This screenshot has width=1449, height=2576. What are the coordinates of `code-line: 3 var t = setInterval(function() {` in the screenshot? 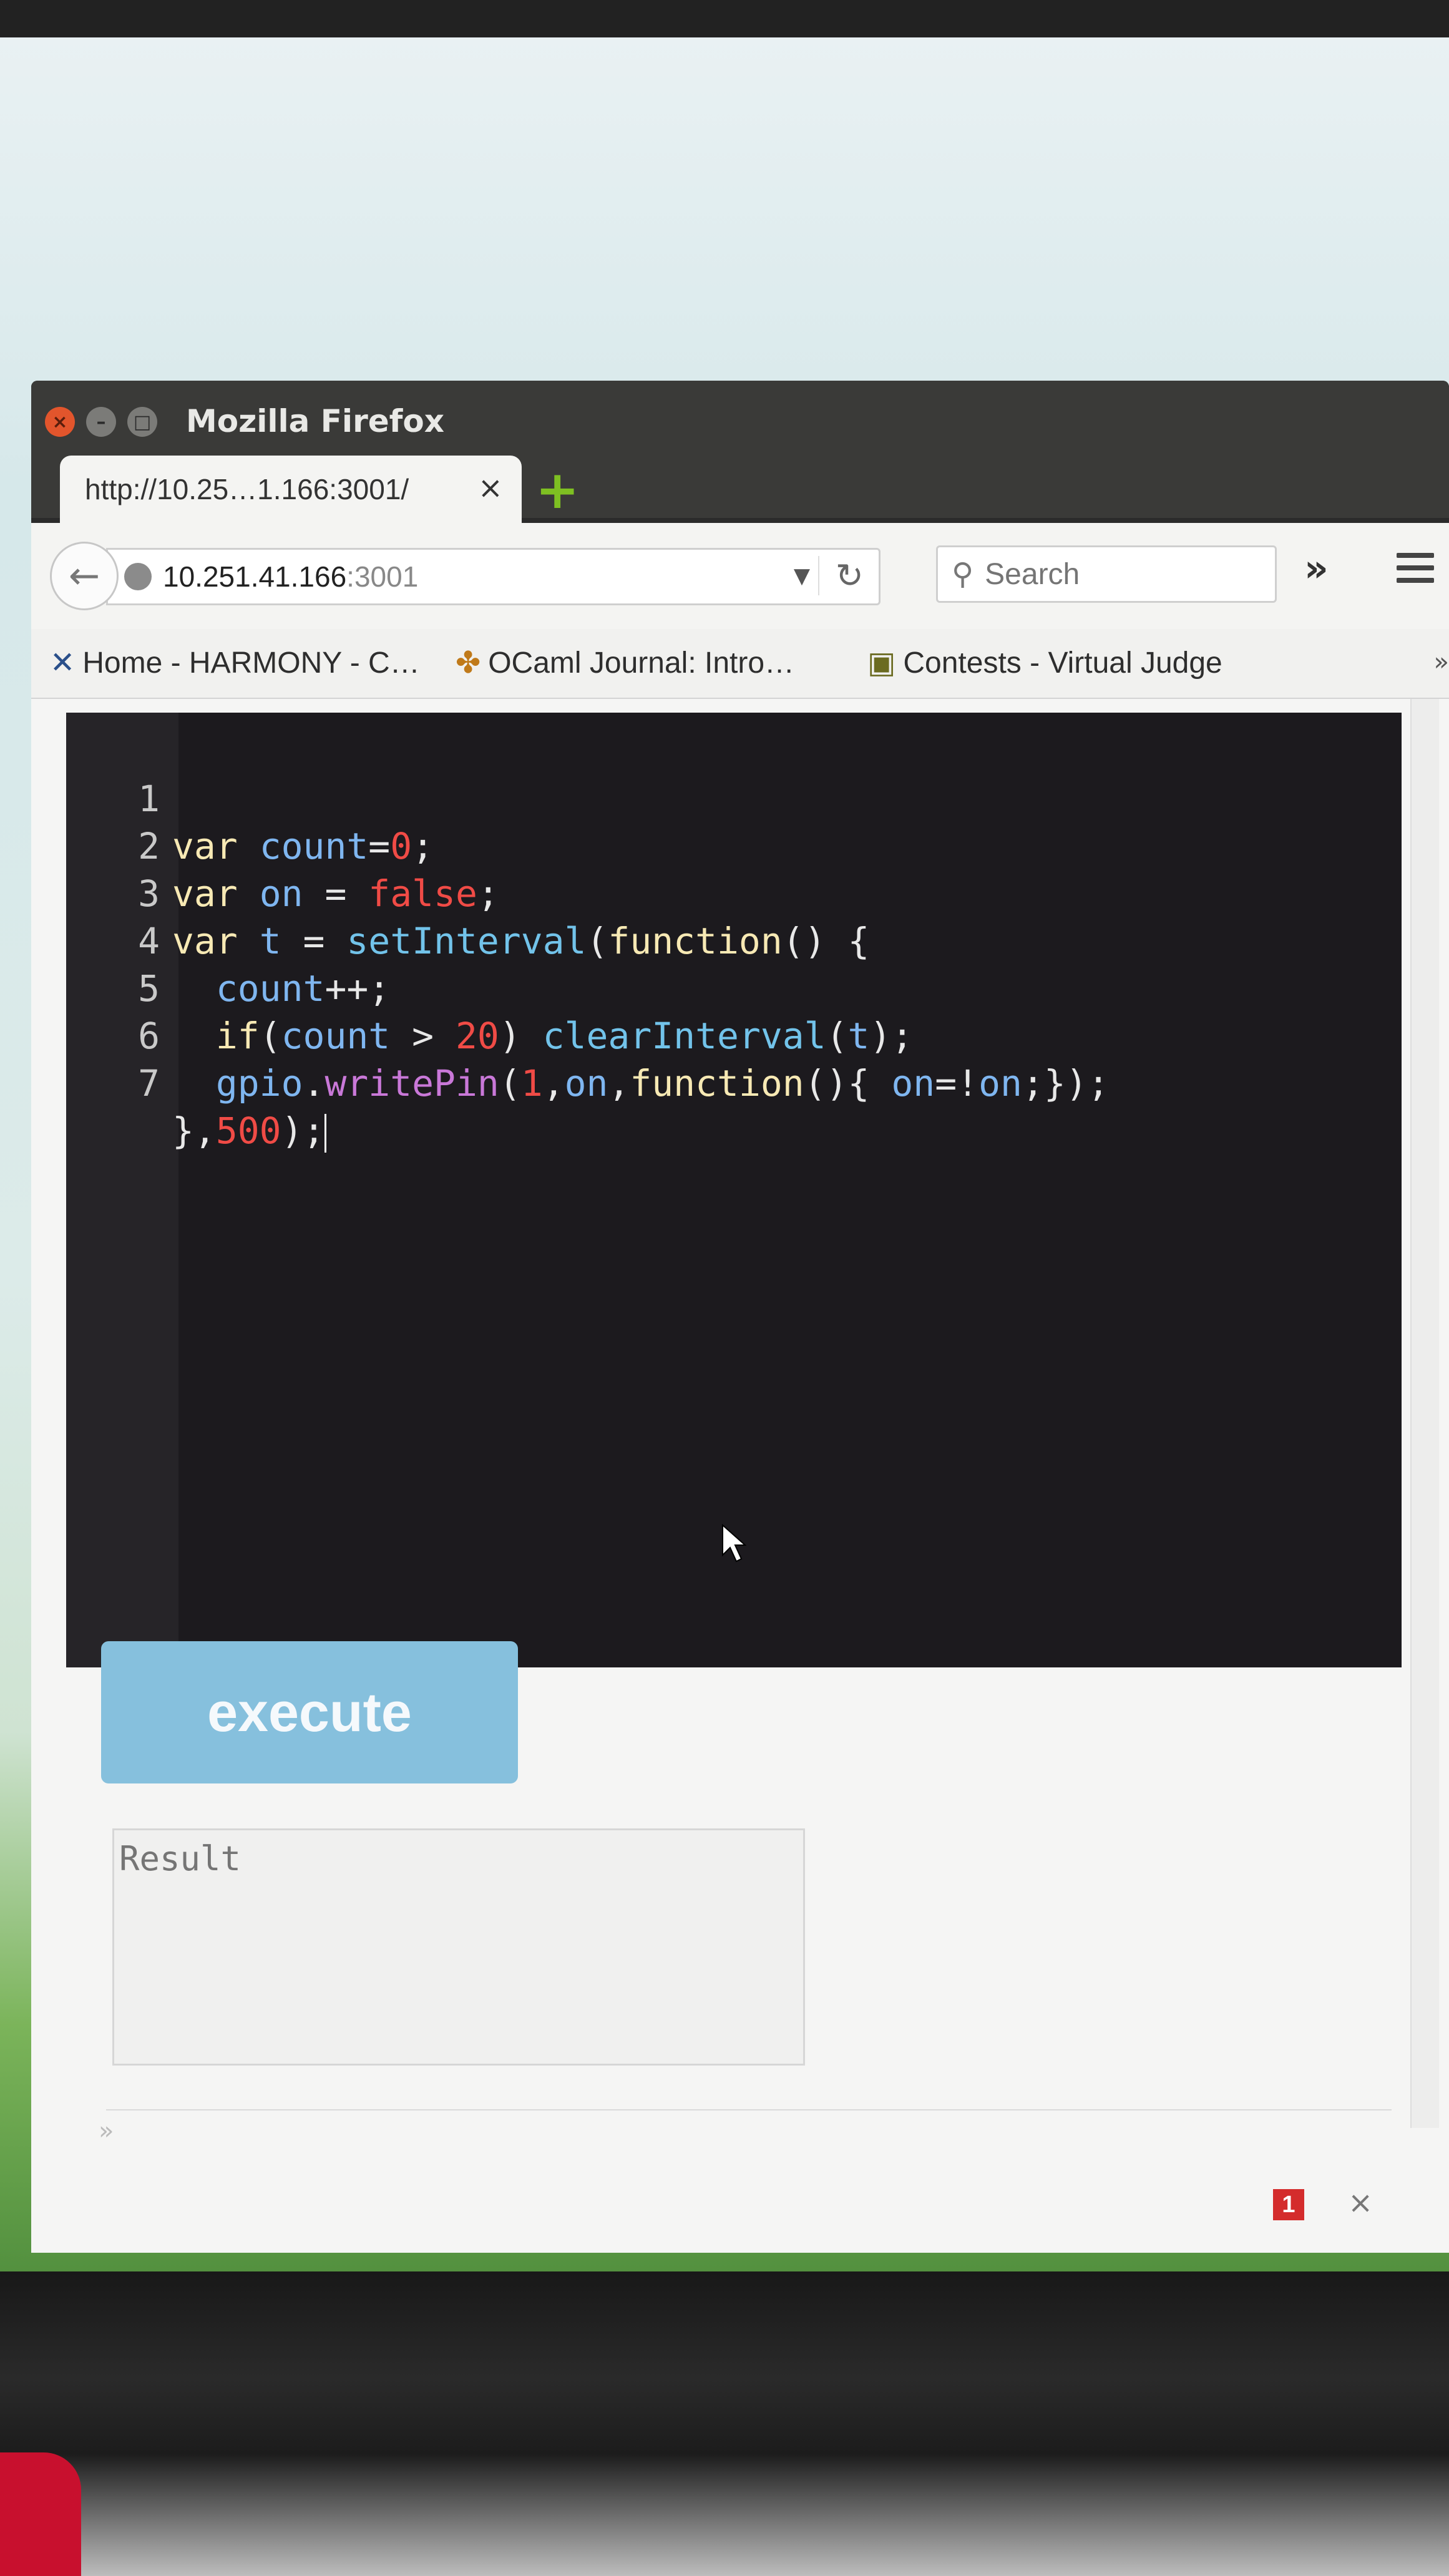 It's located at (467, 892).